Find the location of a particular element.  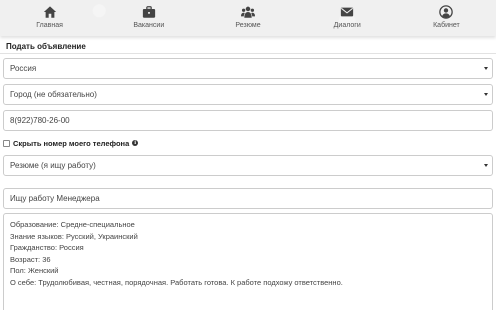

nav-item-cabinet: Кабинет is located at coordinates (446, 18).